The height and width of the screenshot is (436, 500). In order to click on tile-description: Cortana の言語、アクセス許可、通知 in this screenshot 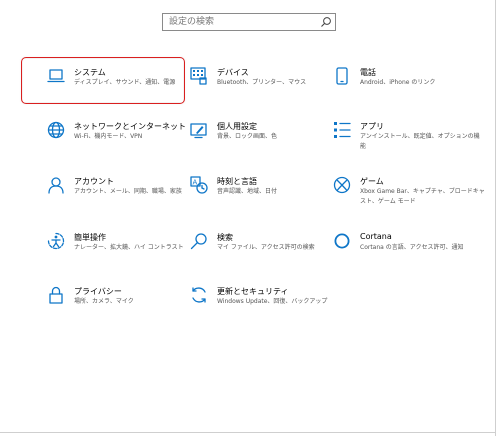, I will do `click(412, 247)`.